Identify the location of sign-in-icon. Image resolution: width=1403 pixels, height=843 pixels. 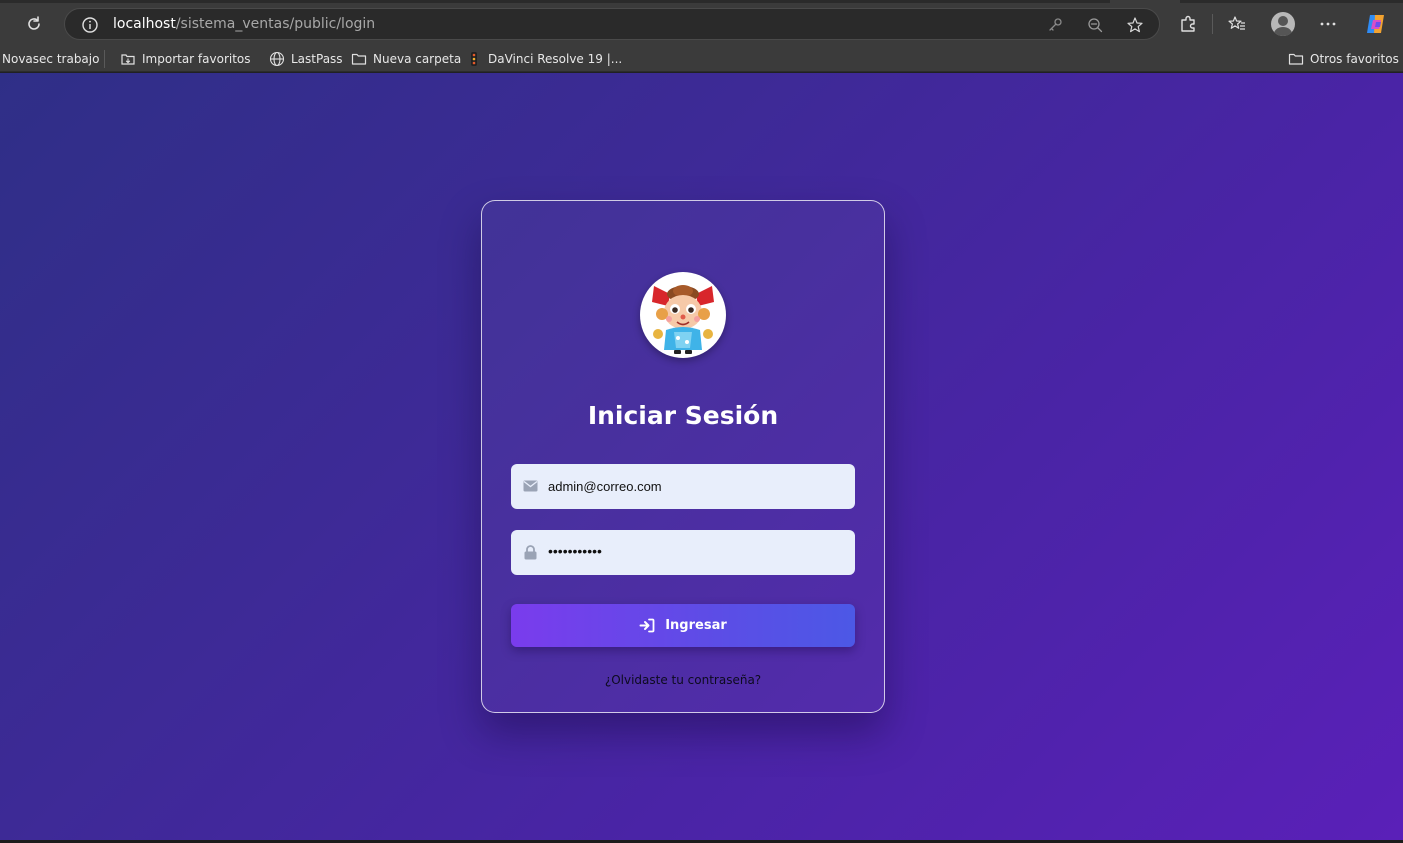
(647, 626).